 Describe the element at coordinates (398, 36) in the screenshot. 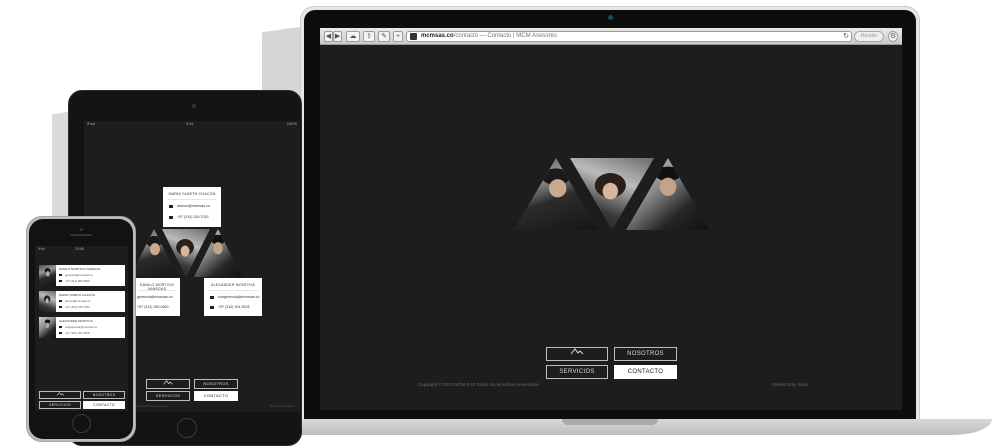

I see `add-tab-icon: +` at that location.